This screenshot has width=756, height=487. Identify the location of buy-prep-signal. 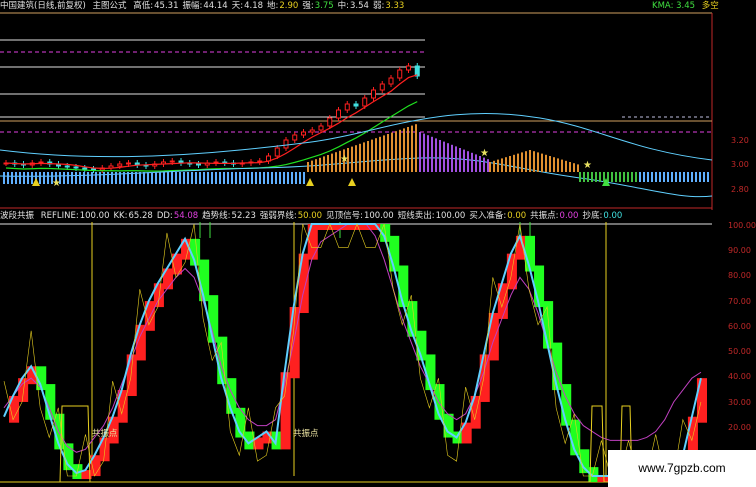
(346, 444).